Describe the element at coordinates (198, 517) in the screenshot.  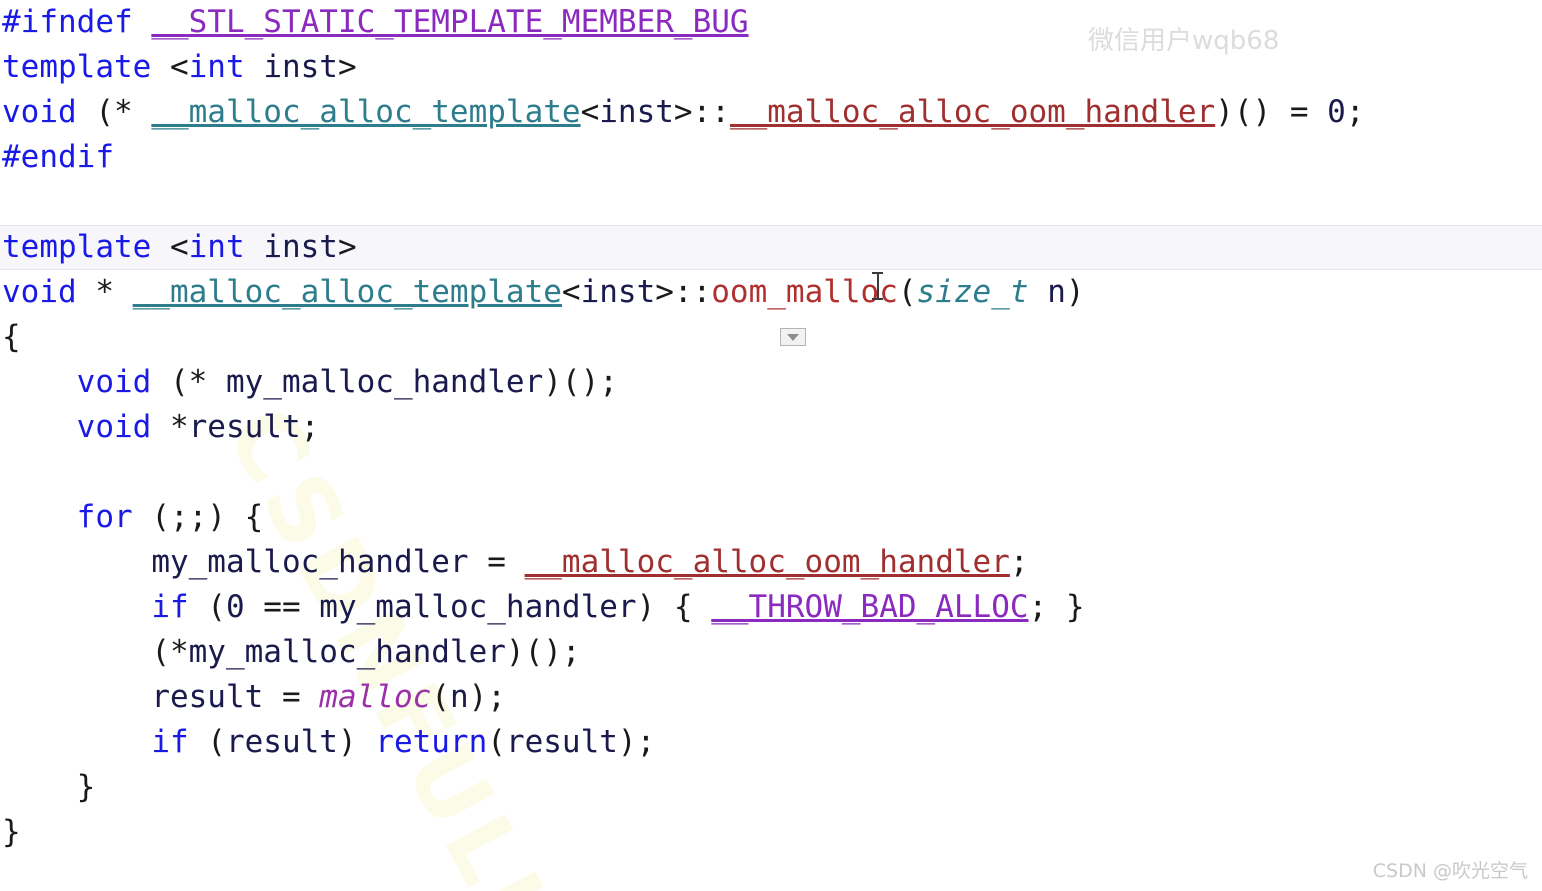
I see `token-punct: (;;) {` at that location.